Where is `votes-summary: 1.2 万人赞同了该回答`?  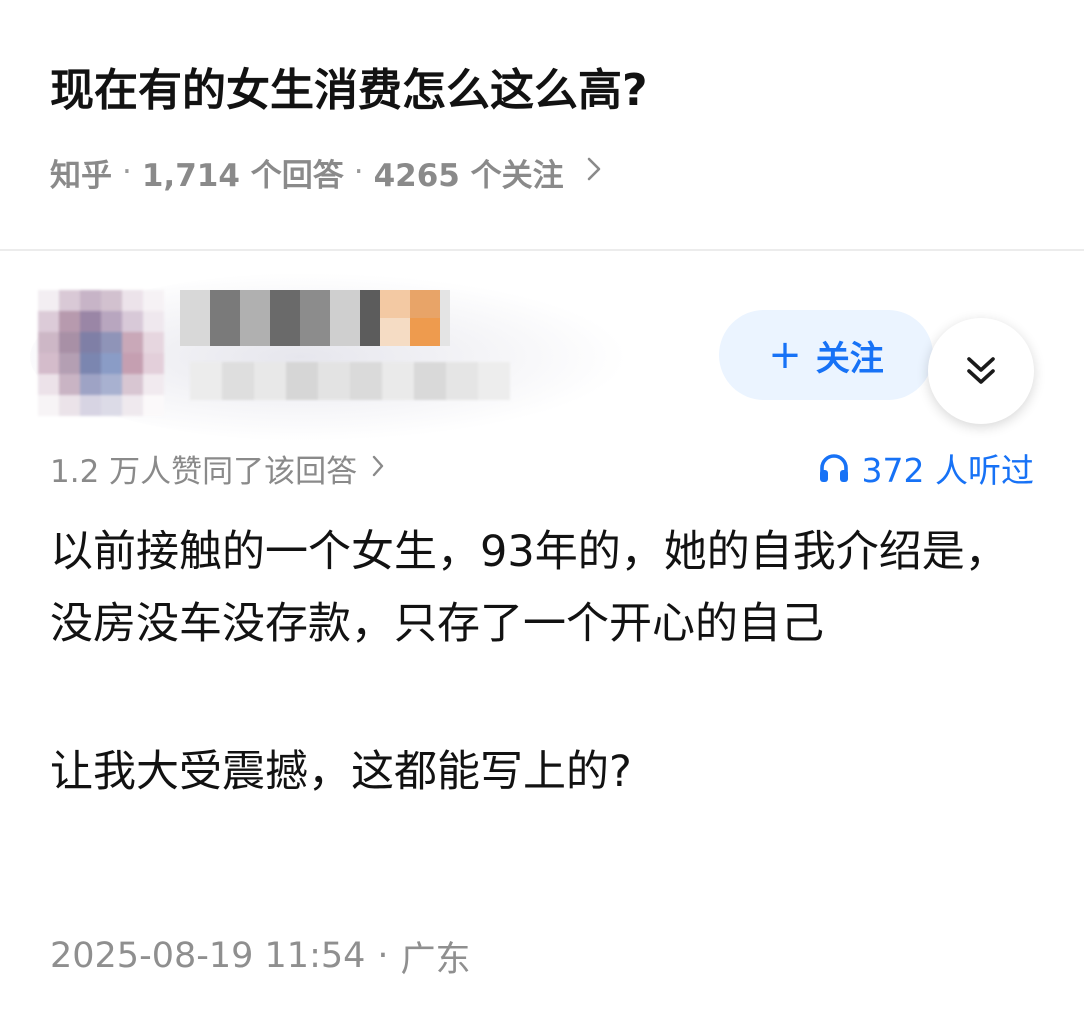
votes-summary: 1.2 万人赞同了该回答 is located at coordinates (217, 468).